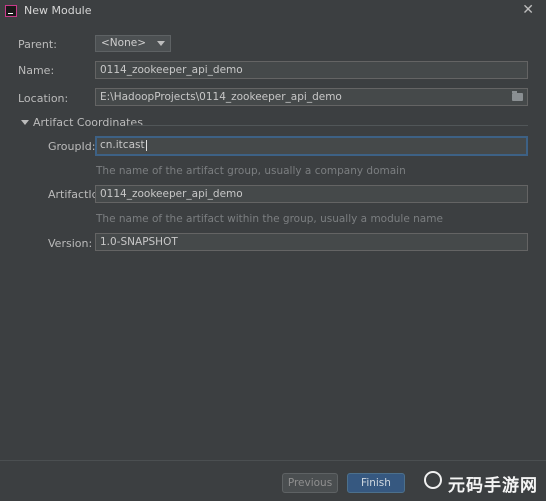  Describe the element at coordinates (311, 242) in the screenshot. I see `version-field: 1.0-SNAPSHOT` at that location.